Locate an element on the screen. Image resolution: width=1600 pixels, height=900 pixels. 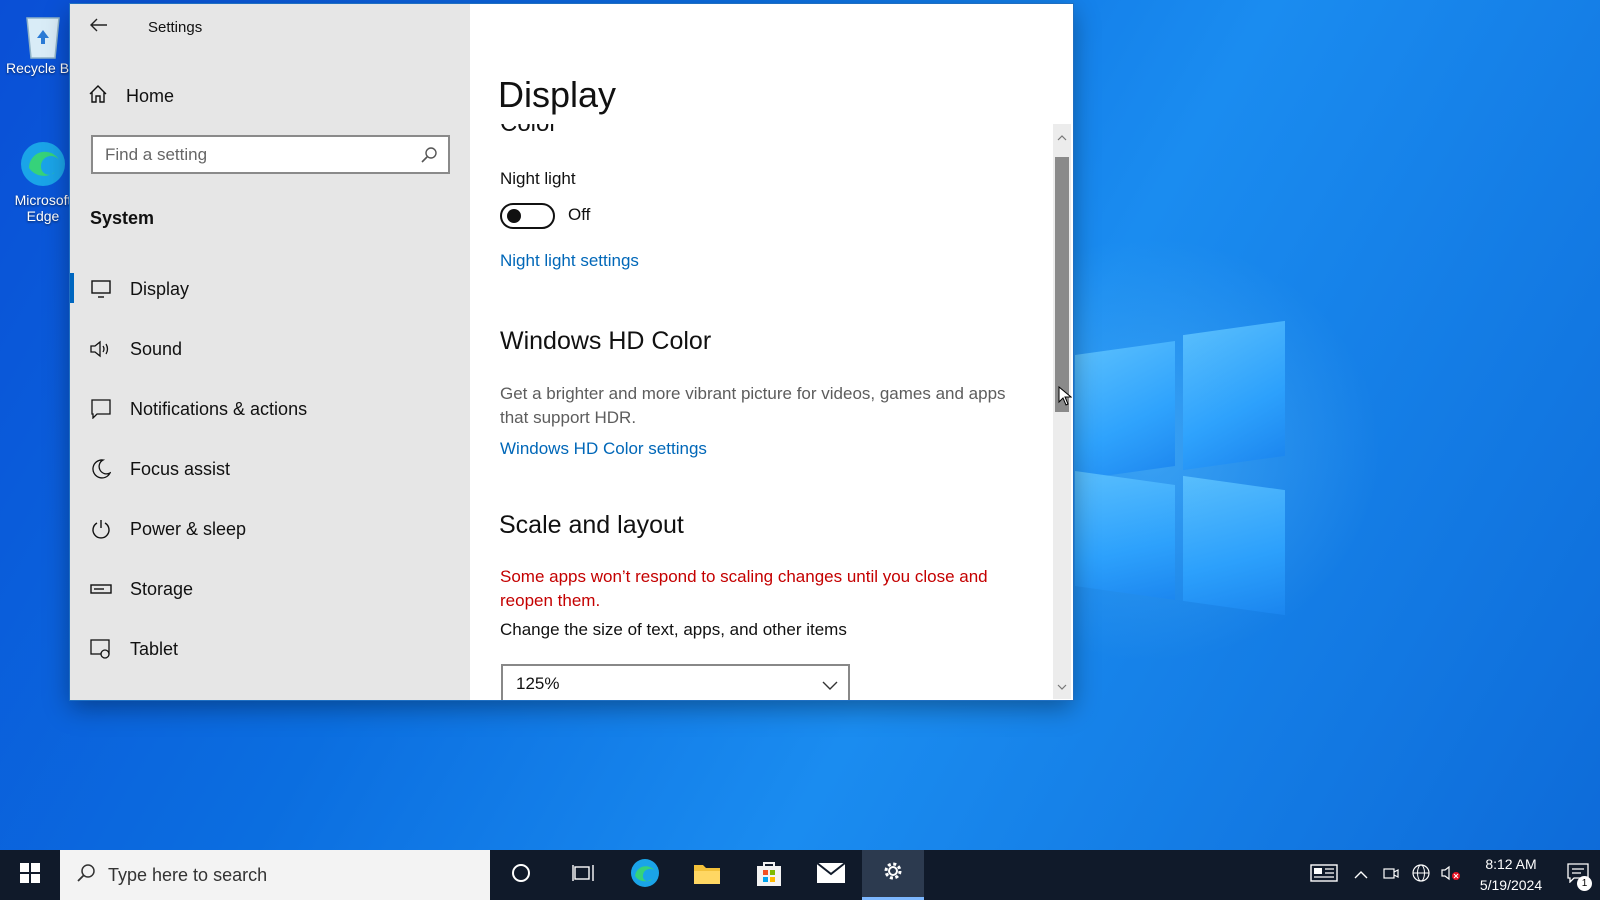
nav-item-tablet: Tablet is located at coordinates (270, 649).